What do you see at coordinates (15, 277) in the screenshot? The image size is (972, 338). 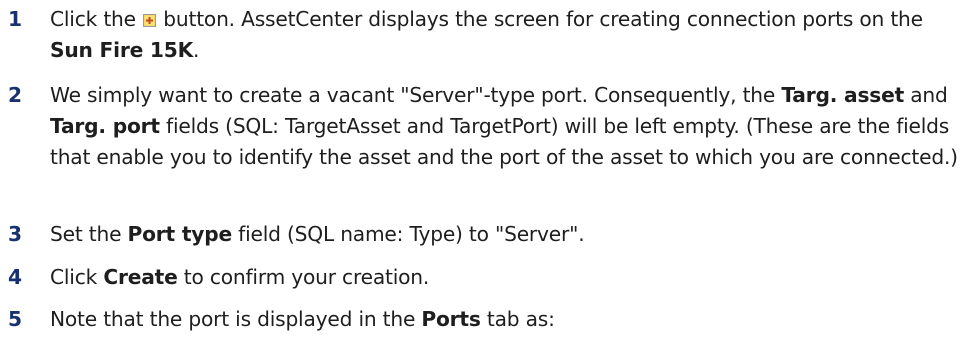 I see `step-number: 4` at bounding box center [15, 277].